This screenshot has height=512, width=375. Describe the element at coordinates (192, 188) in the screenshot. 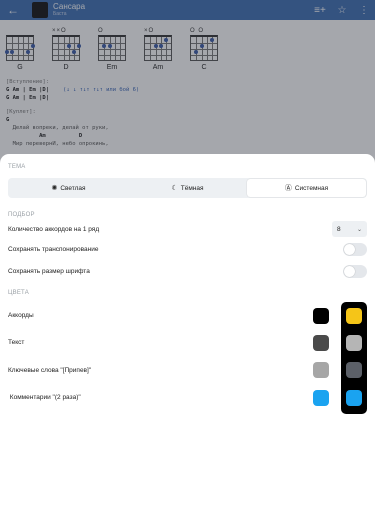

I see `theme-option-label: Тёмная` at that location.